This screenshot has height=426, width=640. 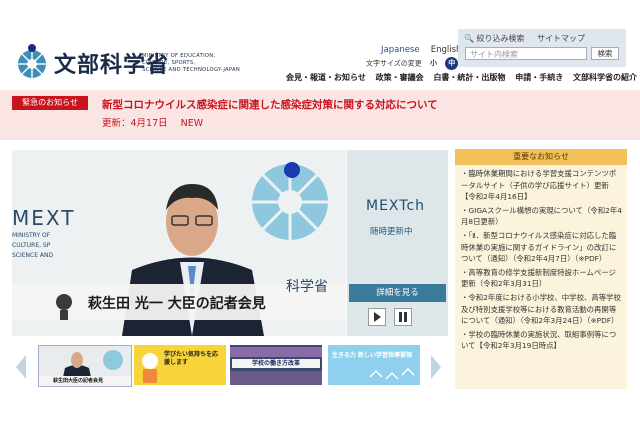 I want to click on carousel-thumb-press: 萩生田大臣の記者会見, so click(x=85, y=366).